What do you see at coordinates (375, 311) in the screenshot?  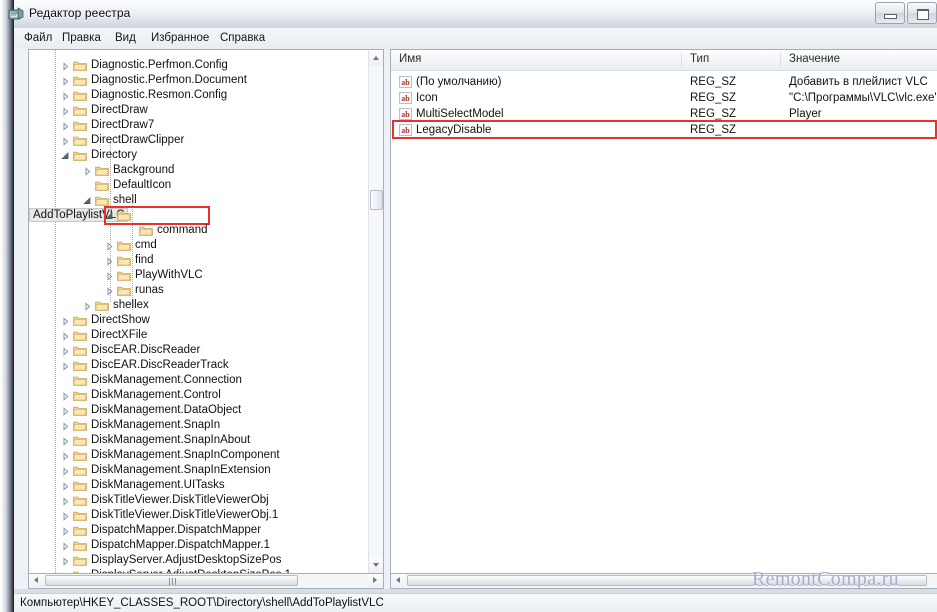 I see `tree-vertical-scrollbar` at bounding box center [375, 311].